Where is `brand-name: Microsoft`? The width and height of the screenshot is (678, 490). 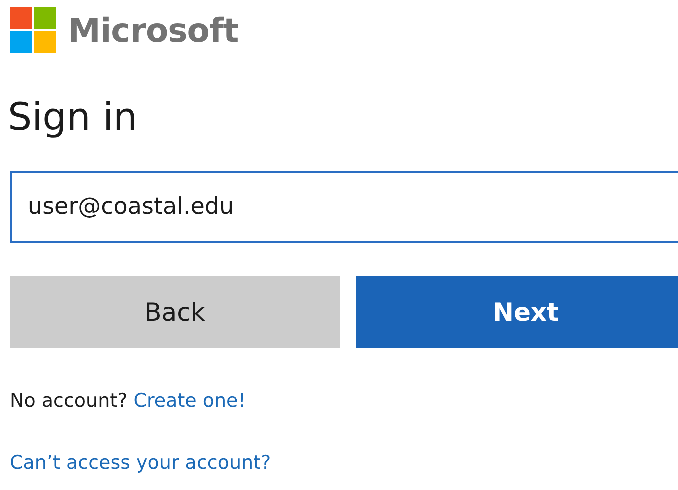
brand-name: Microsoft is located at coordinates (153, 30).